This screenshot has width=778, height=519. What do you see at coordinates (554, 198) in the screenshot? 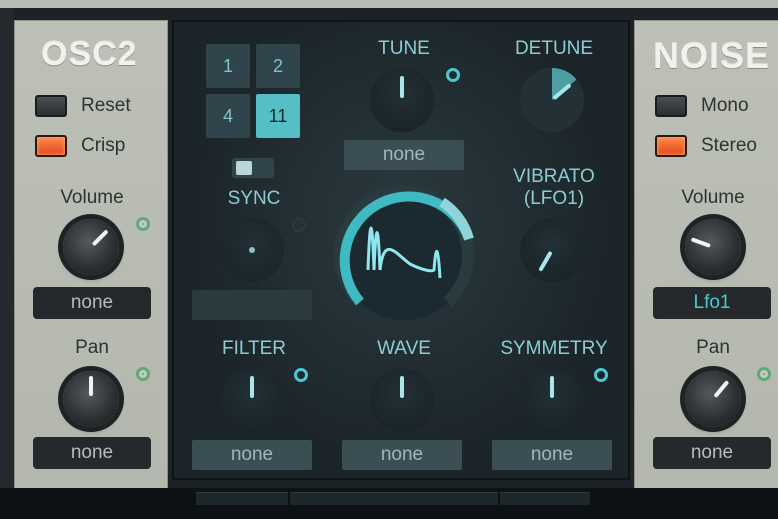
I see `vibrato-sublabel: (LFO1)` at bounding box center [554, 198].